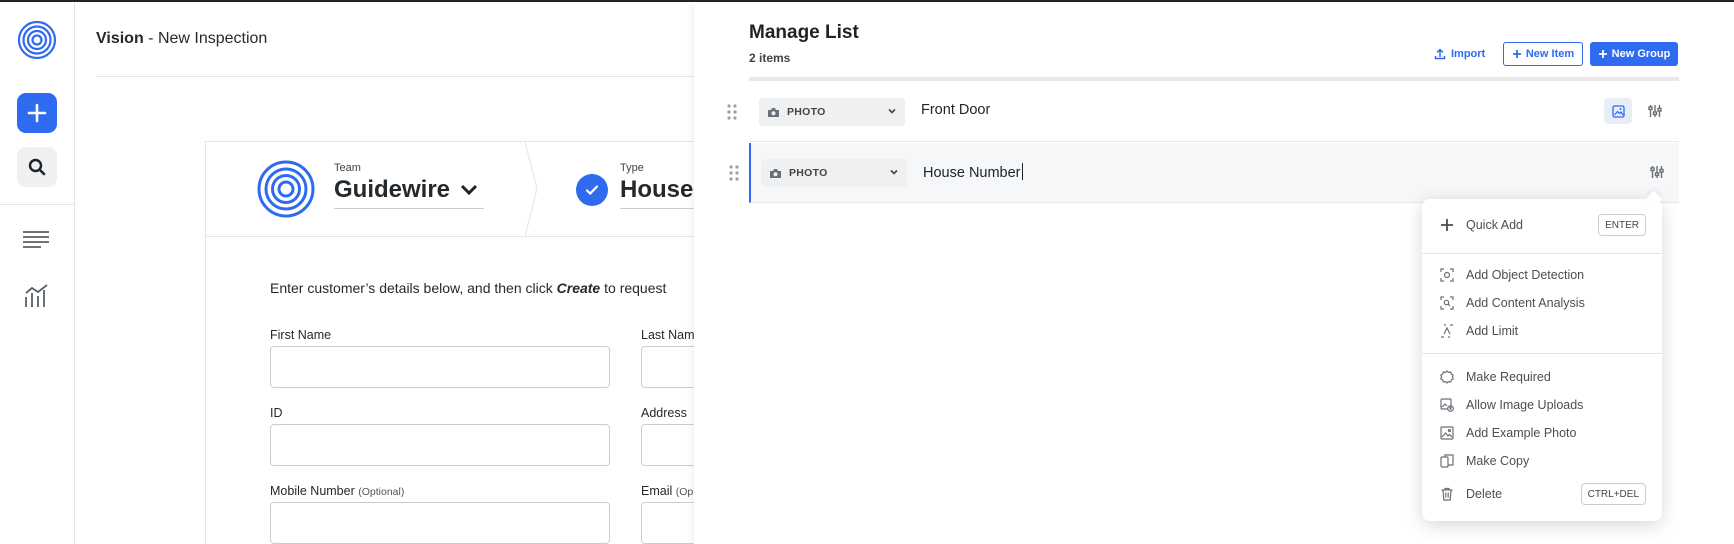 The height and width of the screenshot is (544, 1734). I want to click on menu-add-example-photo: Add Example Photo, so click(1542, 433).